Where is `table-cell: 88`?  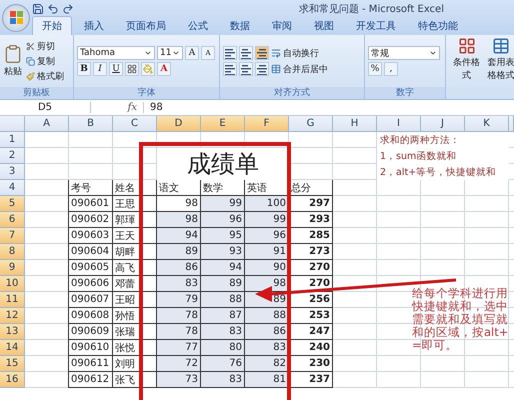 table-cell: 88 is located at coordinates (266, 316).